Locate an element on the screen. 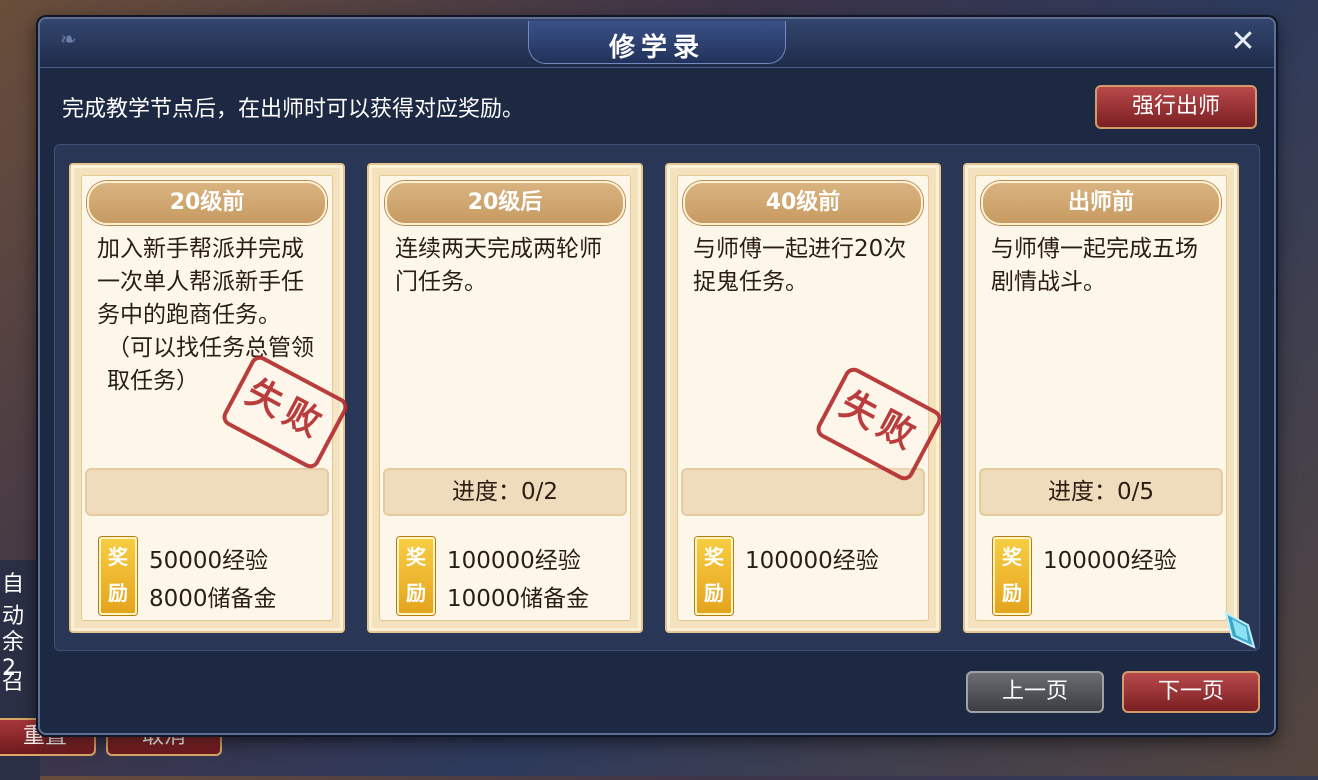 The width and height of the screenshot is (1318, 780). background-text: 召 is located at coordinates (13, 682).